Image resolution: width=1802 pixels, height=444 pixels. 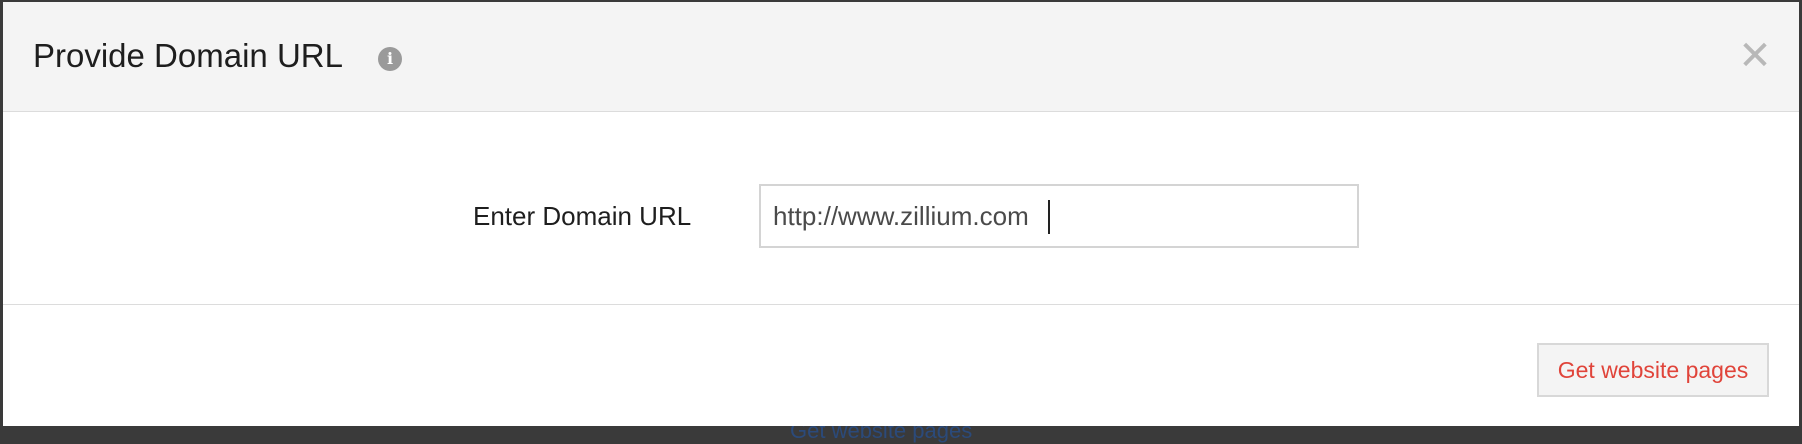 I want to click on text-cursor, so click(x=1049, y=217).